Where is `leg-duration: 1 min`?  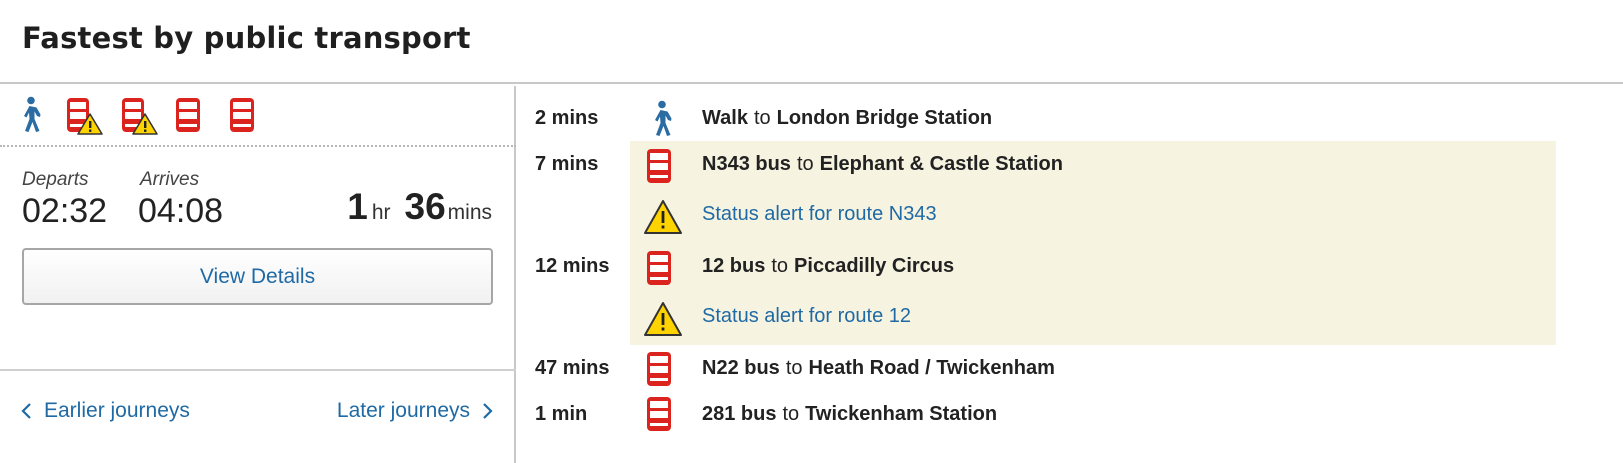 leg-duration: 1 min is located at coordinates (561, 414).